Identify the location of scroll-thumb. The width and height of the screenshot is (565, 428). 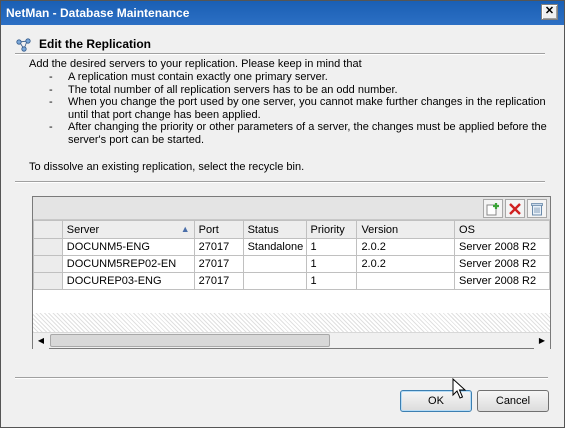
(190, 340).